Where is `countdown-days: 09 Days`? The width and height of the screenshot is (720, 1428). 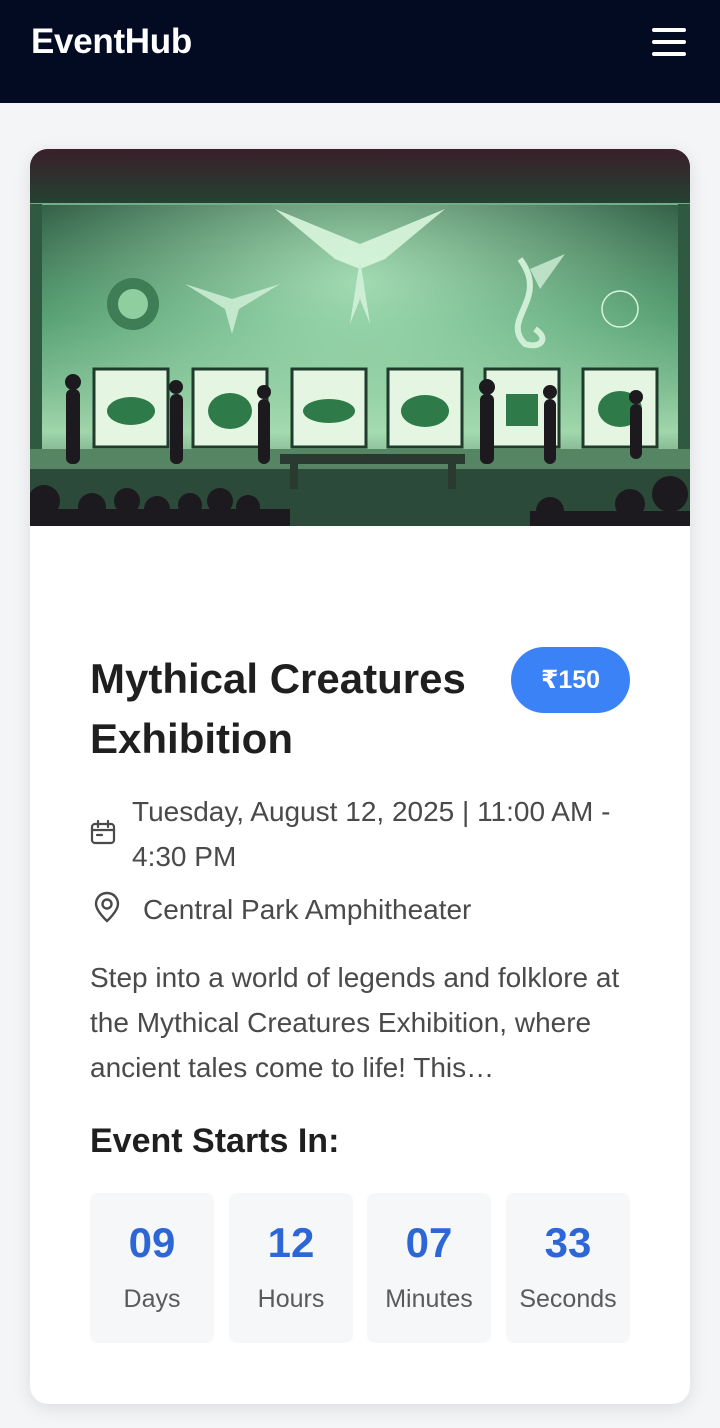 countdown-days: 09 Days is located at coordinates (152, 1268).